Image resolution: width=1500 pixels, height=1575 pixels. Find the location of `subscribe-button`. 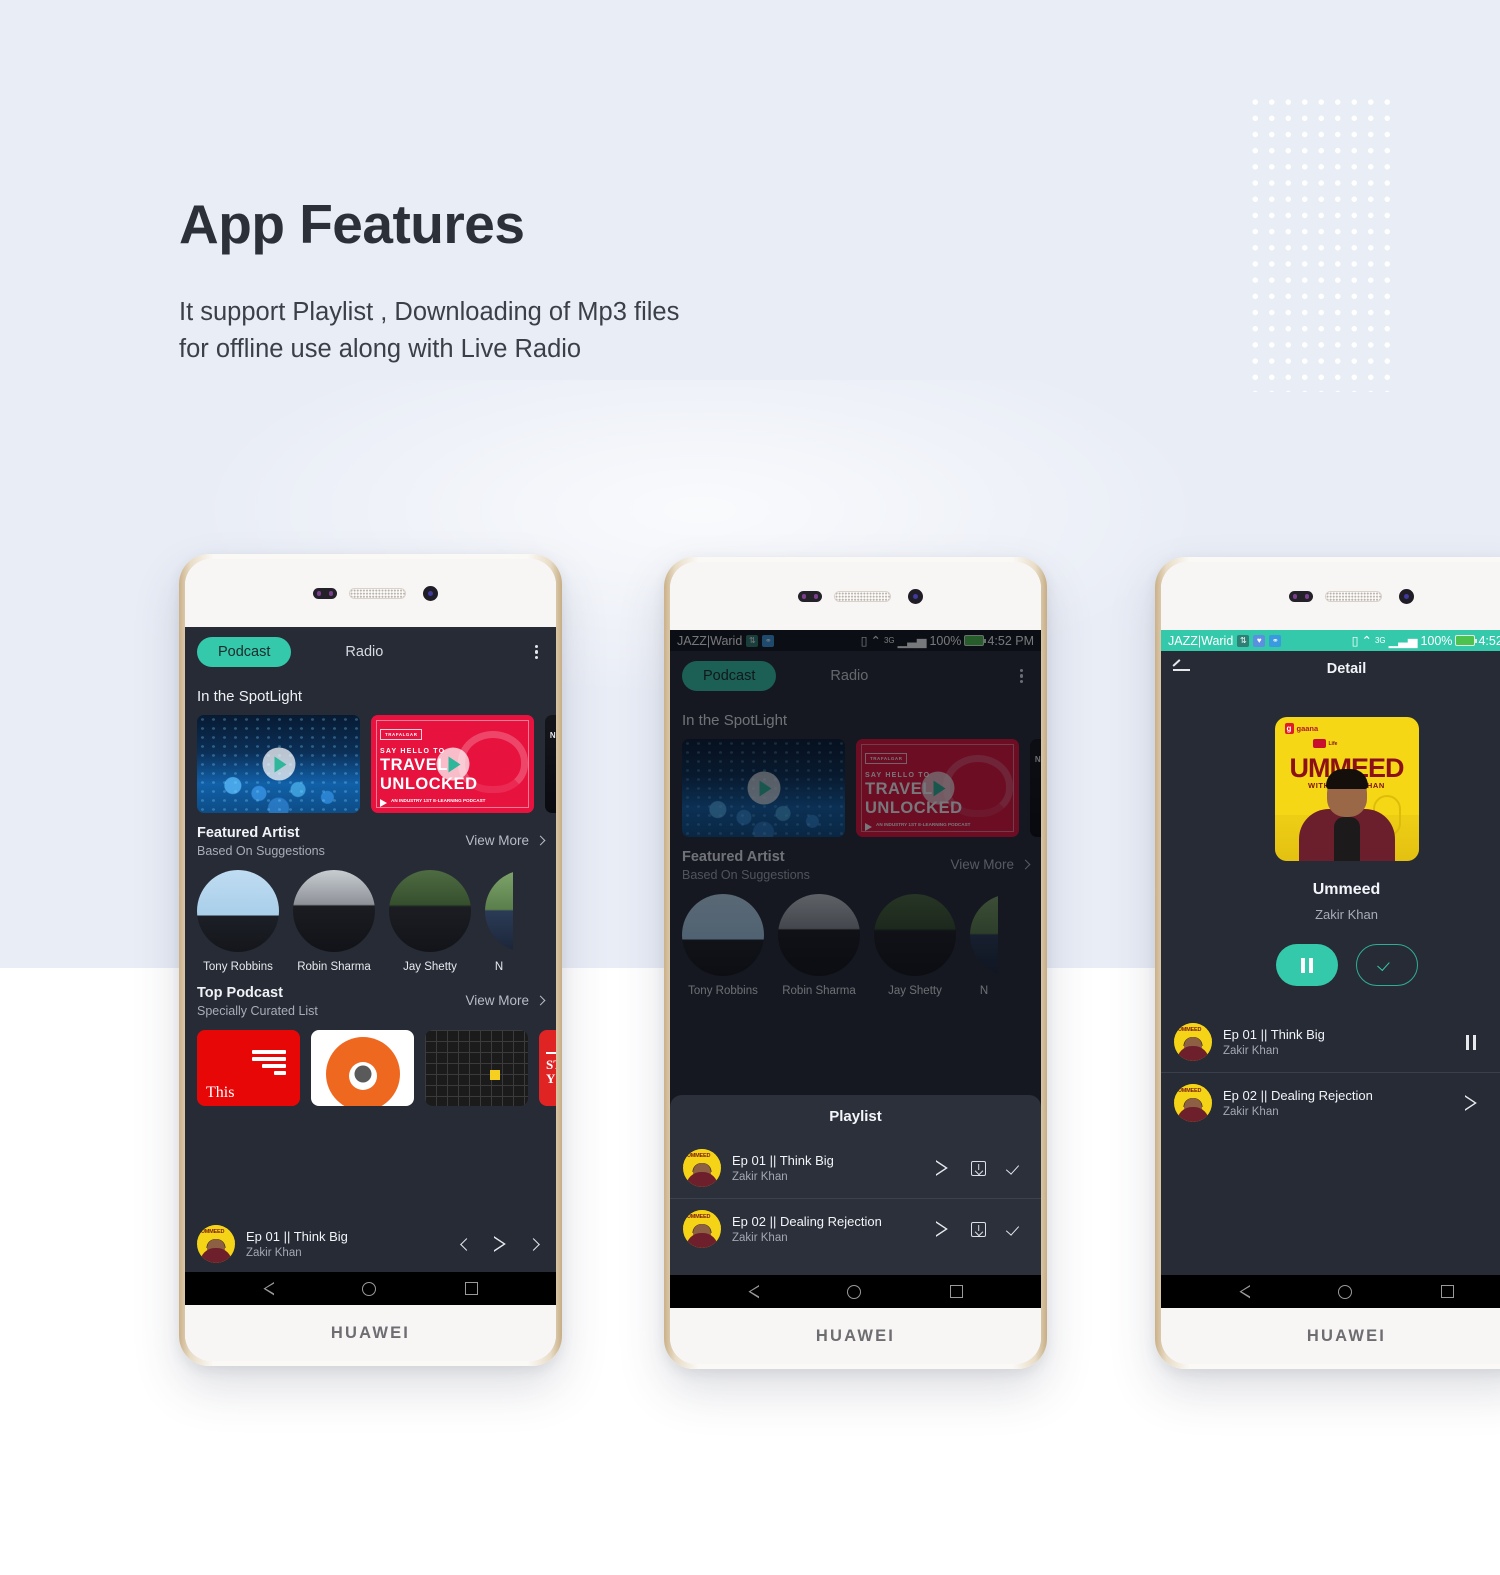

subscribe-button is located at coordinates (1386, 965).